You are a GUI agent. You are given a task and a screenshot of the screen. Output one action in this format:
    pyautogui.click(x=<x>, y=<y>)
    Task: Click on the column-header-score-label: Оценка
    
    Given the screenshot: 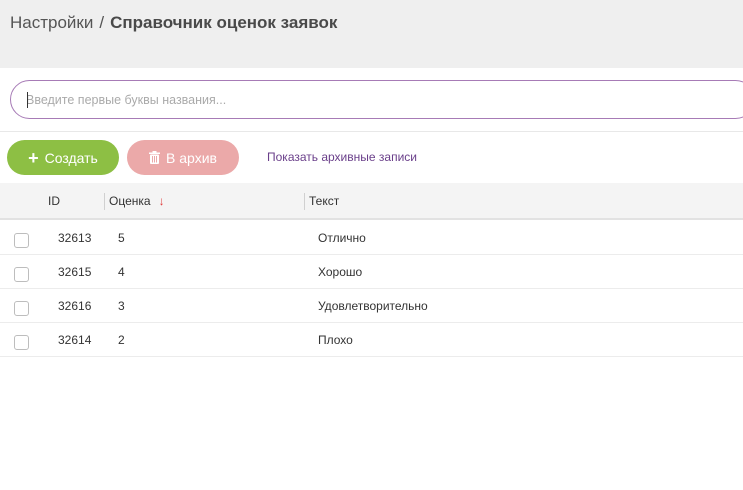 What is the action you would take?
    pyautogui.click(x=130, y=201)
    